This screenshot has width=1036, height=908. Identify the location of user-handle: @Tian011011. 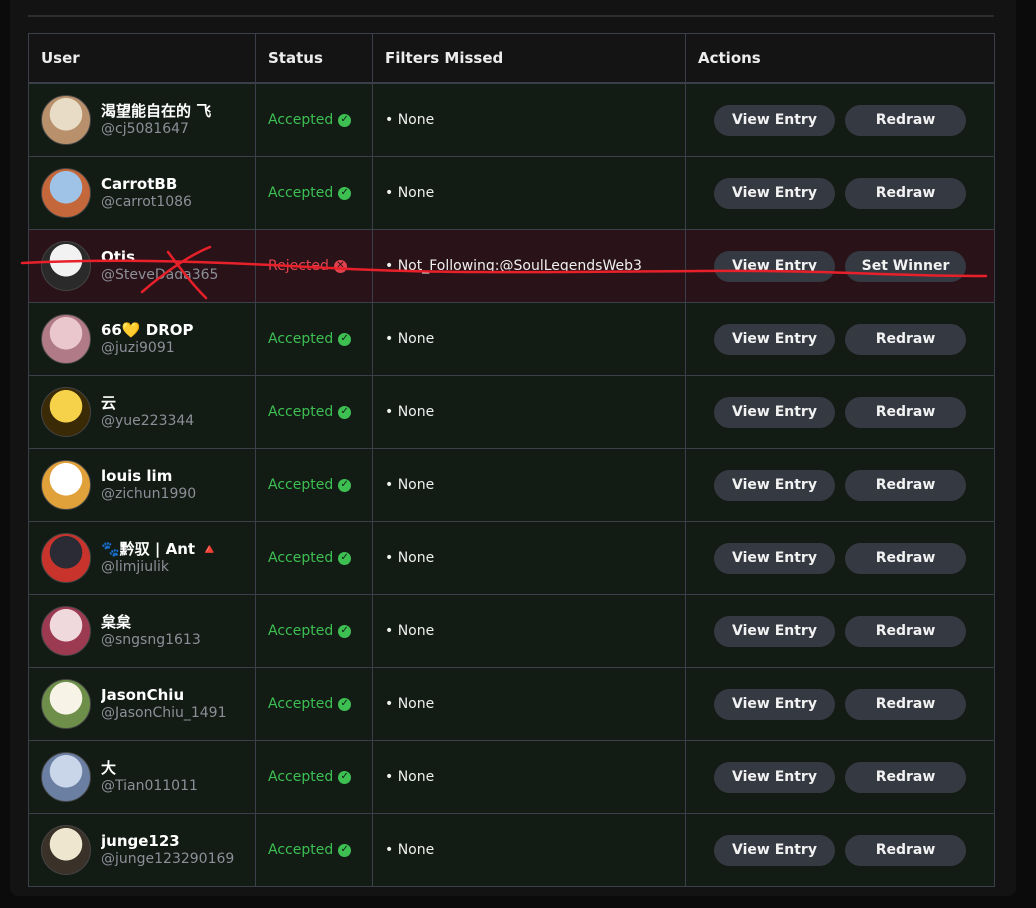
(149, 786).